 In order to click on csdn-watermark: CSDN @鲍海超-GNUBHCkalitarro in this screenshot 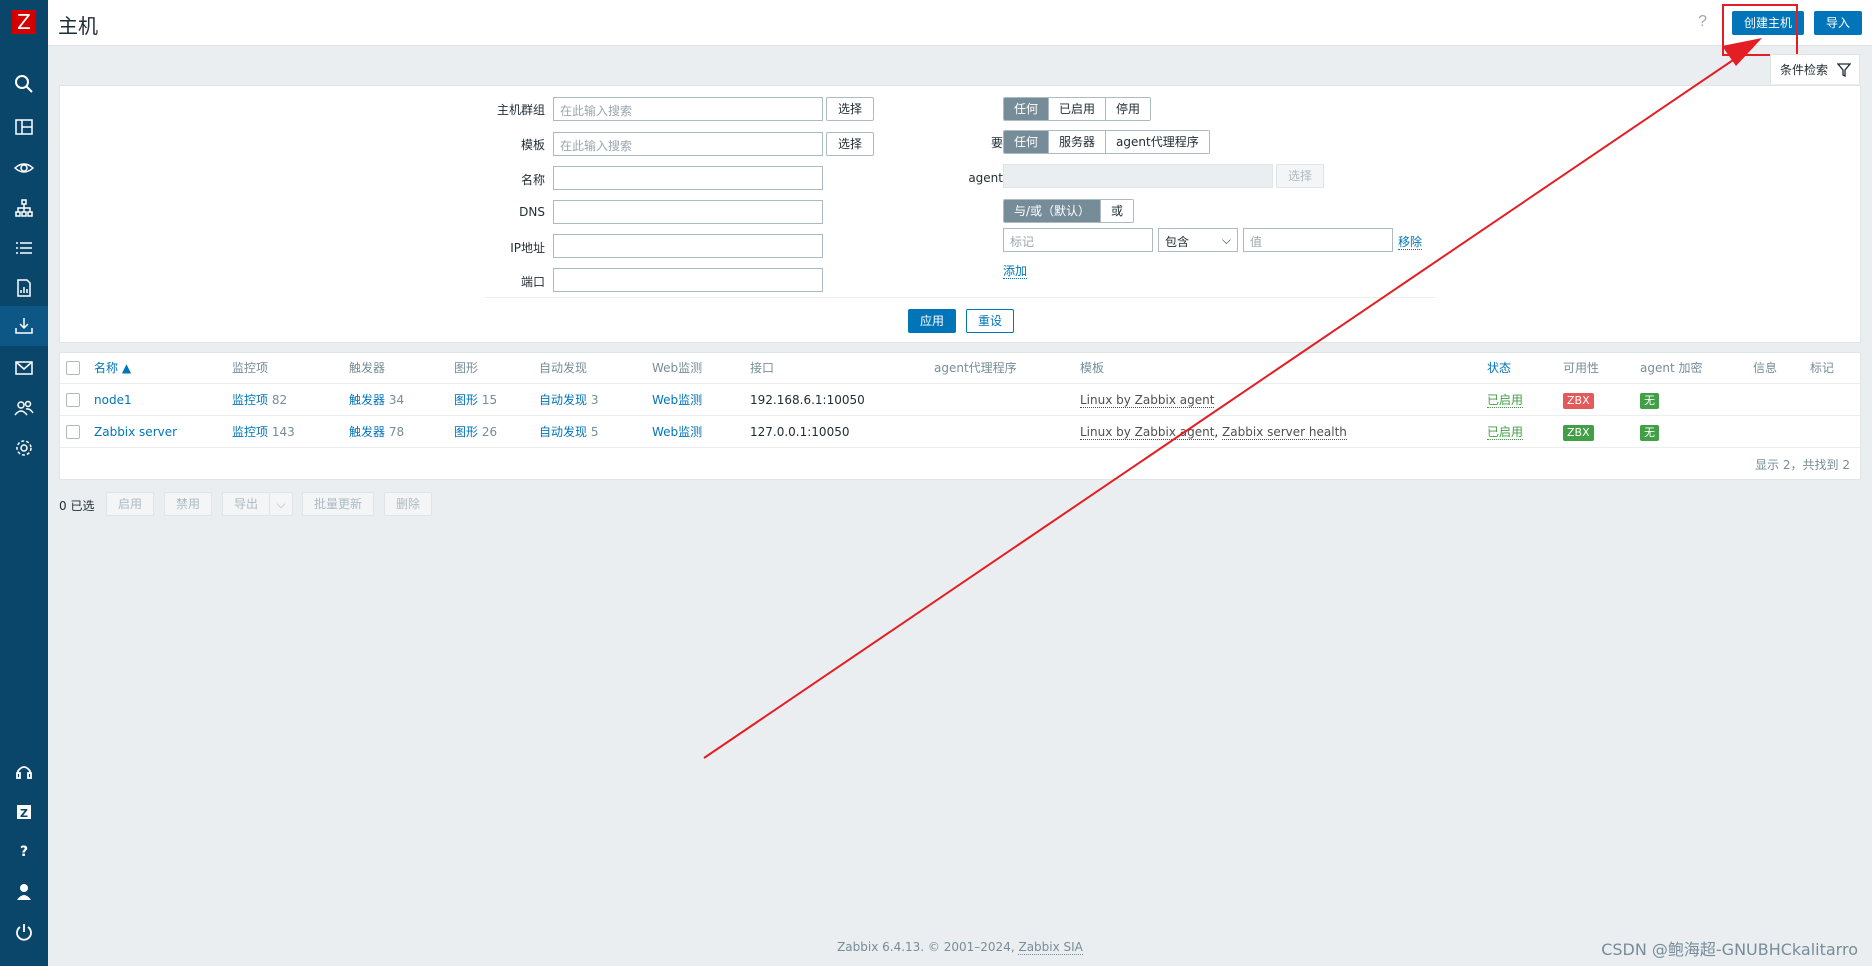, I will do `click(1729, 949)`.